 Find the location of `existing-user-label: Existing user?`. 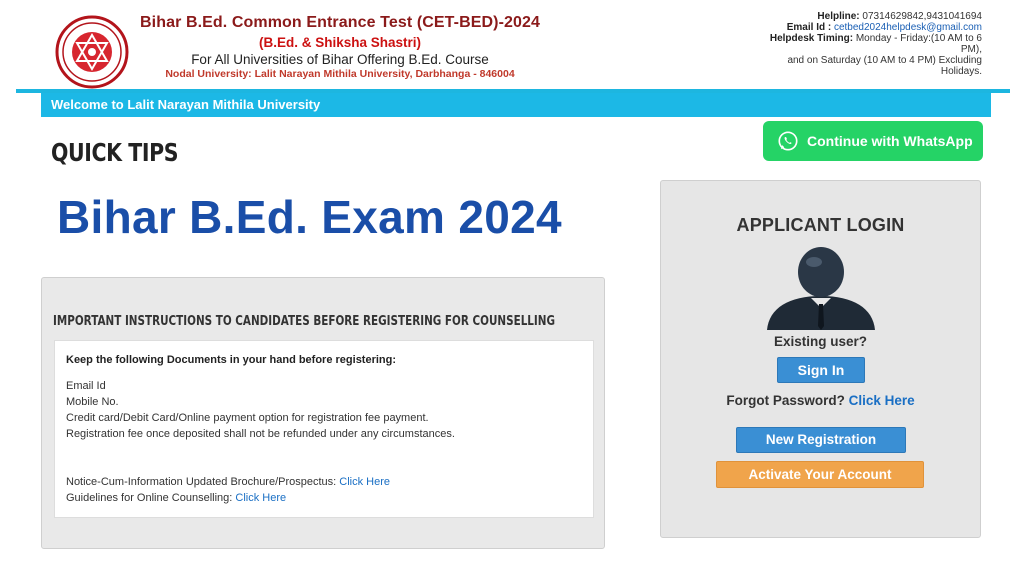

existing-user-label: Existing user? is located at coordinates (820, 341).